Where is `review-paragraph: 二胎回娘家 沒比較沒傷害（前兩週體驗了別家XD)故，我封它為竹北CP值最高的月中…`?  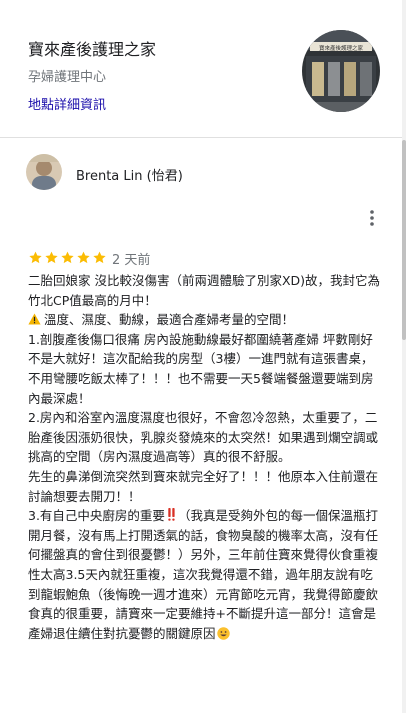 review-paragraph: 二胎回娘家 沒比較沒傷害（前兩週體驗了別家XD)故，我封它為竹北CP值最高的月中… is located at coordinates (204, 290).